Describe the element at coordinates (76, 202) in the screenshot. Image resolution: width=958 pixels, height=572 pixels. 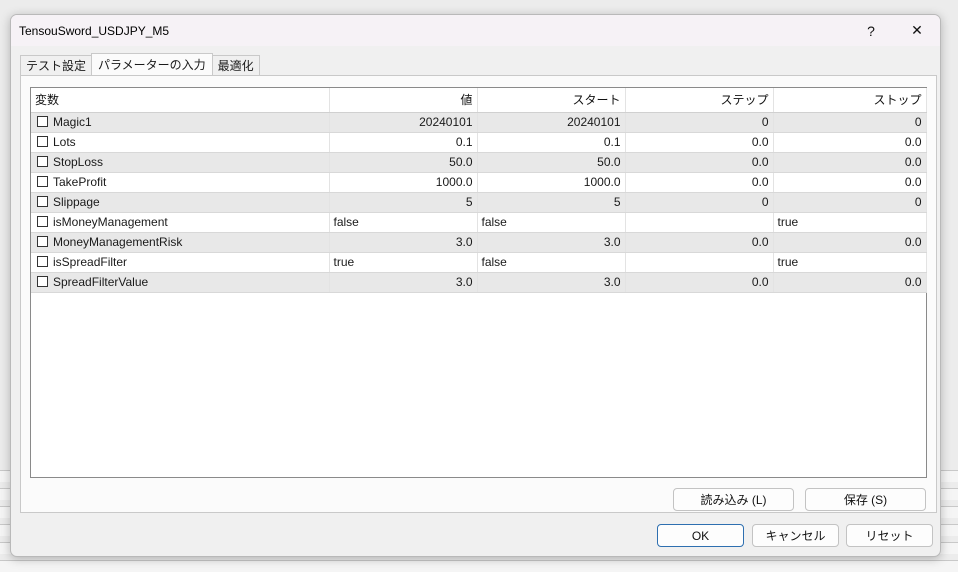
I see `variable-name: Slippage` at that location.